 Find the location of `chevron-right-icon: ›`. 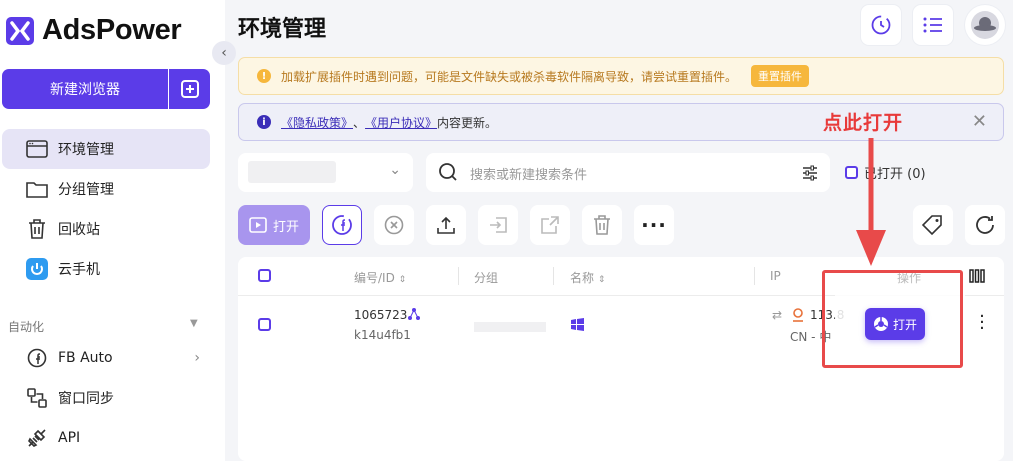

chevron-right-icon: › is located at coordinates (197, 358).